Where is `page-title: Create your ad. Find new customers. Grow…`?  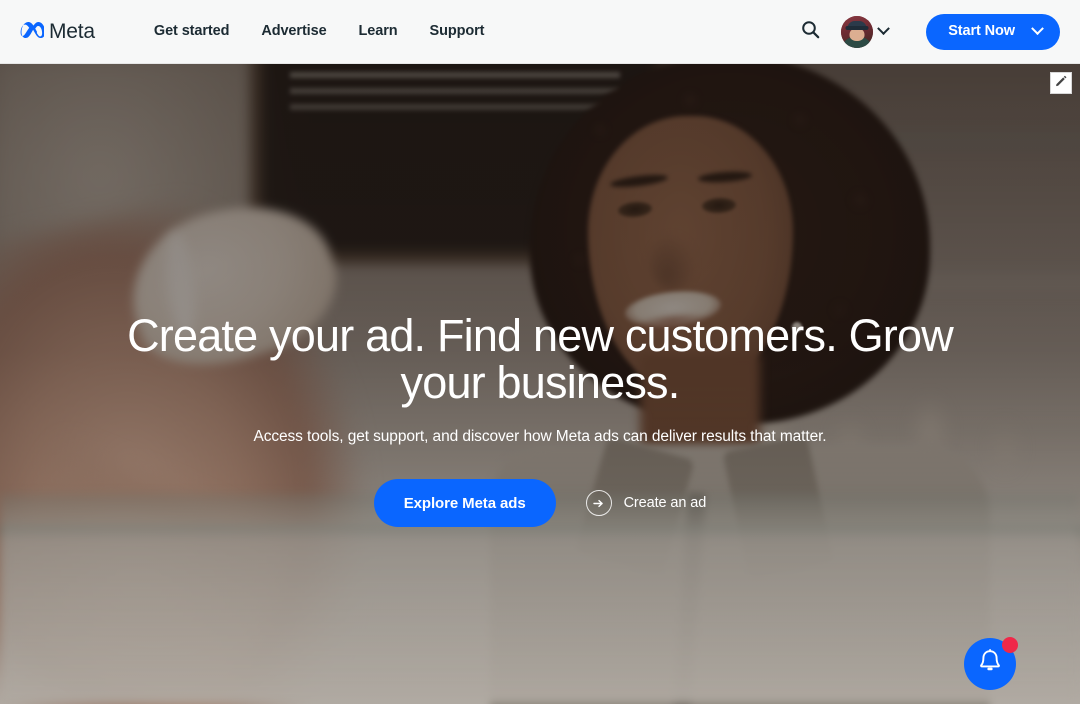 page-title: Create your ad. Find new customers. Grow… is located at coordinates (540, 359).